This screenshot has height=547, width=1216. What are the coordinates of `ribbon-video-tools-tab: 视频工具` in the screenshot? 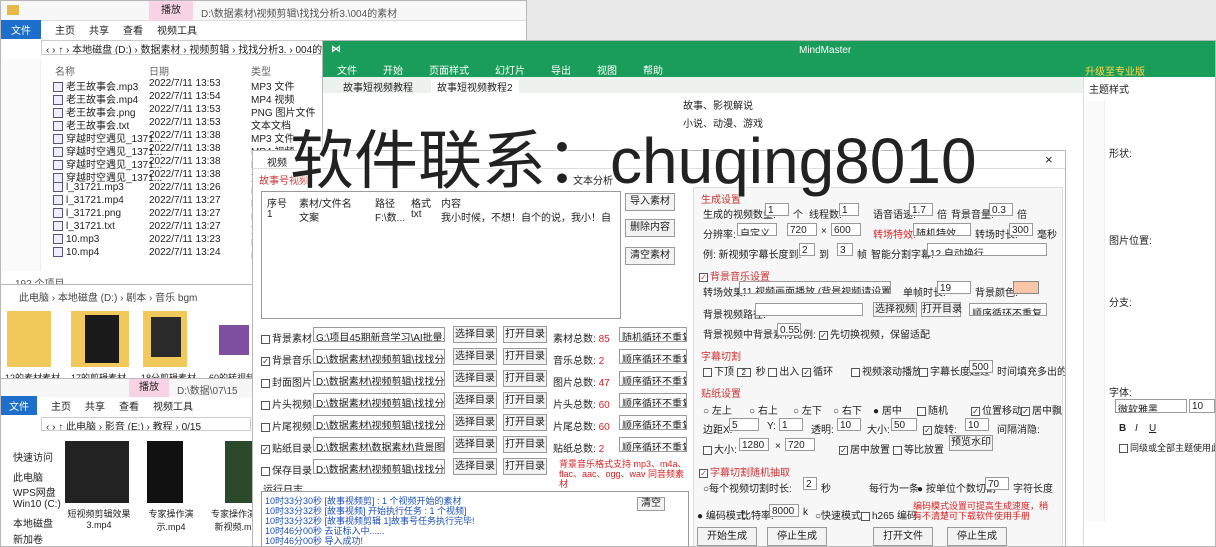 It's located at (177, 29).